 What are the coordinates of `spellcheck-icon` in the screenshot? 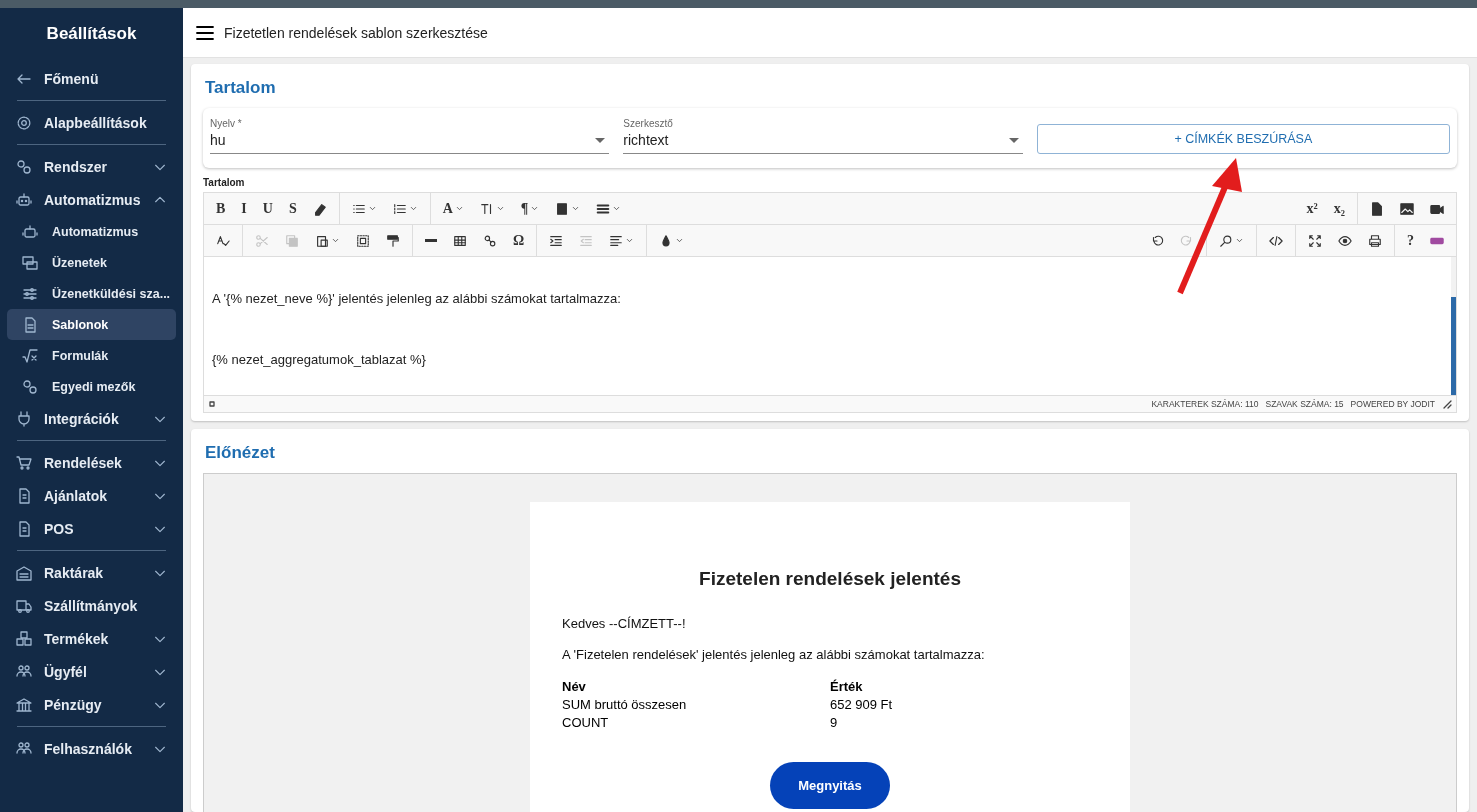 It's located at (223, 240).